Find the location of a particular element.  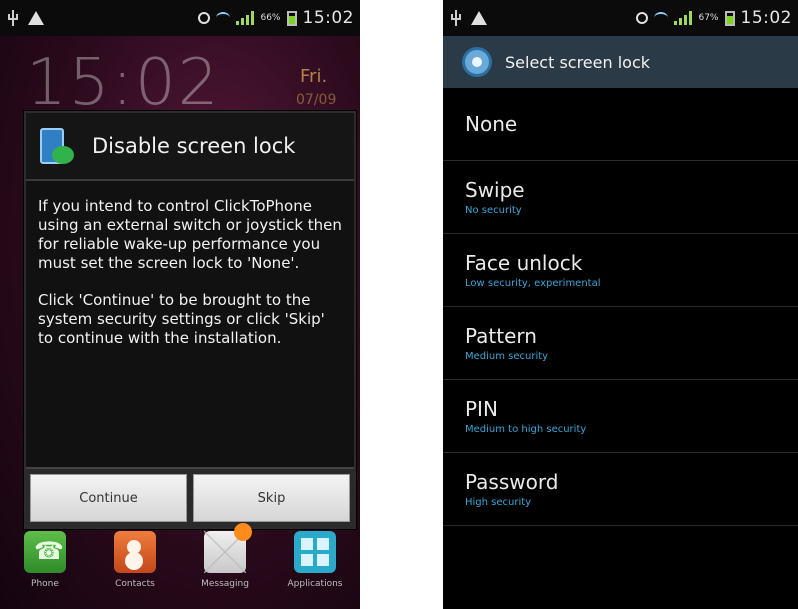

contacts-icon is located at coordinates (135, 552).